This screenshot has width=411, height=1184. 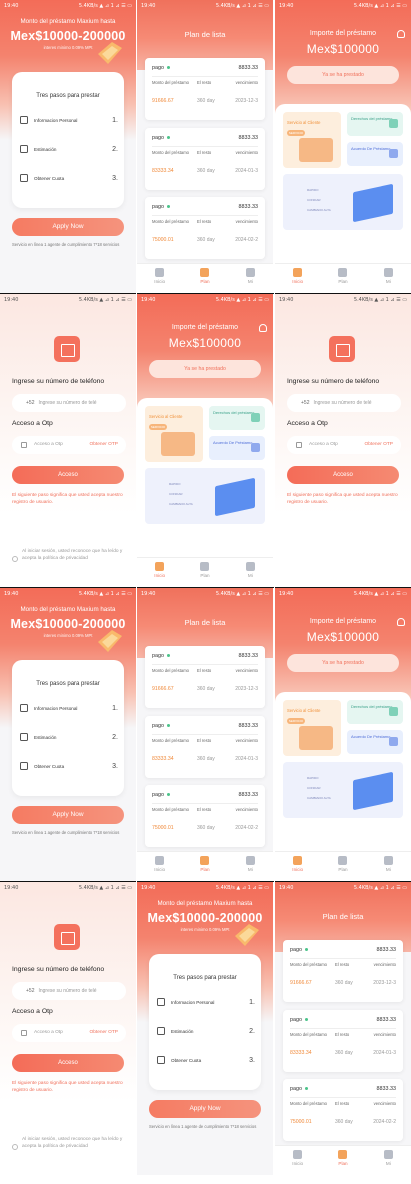 I want to click on intro-title: Monto del préstamo Maxium hasta, so click(x=68, y=609).